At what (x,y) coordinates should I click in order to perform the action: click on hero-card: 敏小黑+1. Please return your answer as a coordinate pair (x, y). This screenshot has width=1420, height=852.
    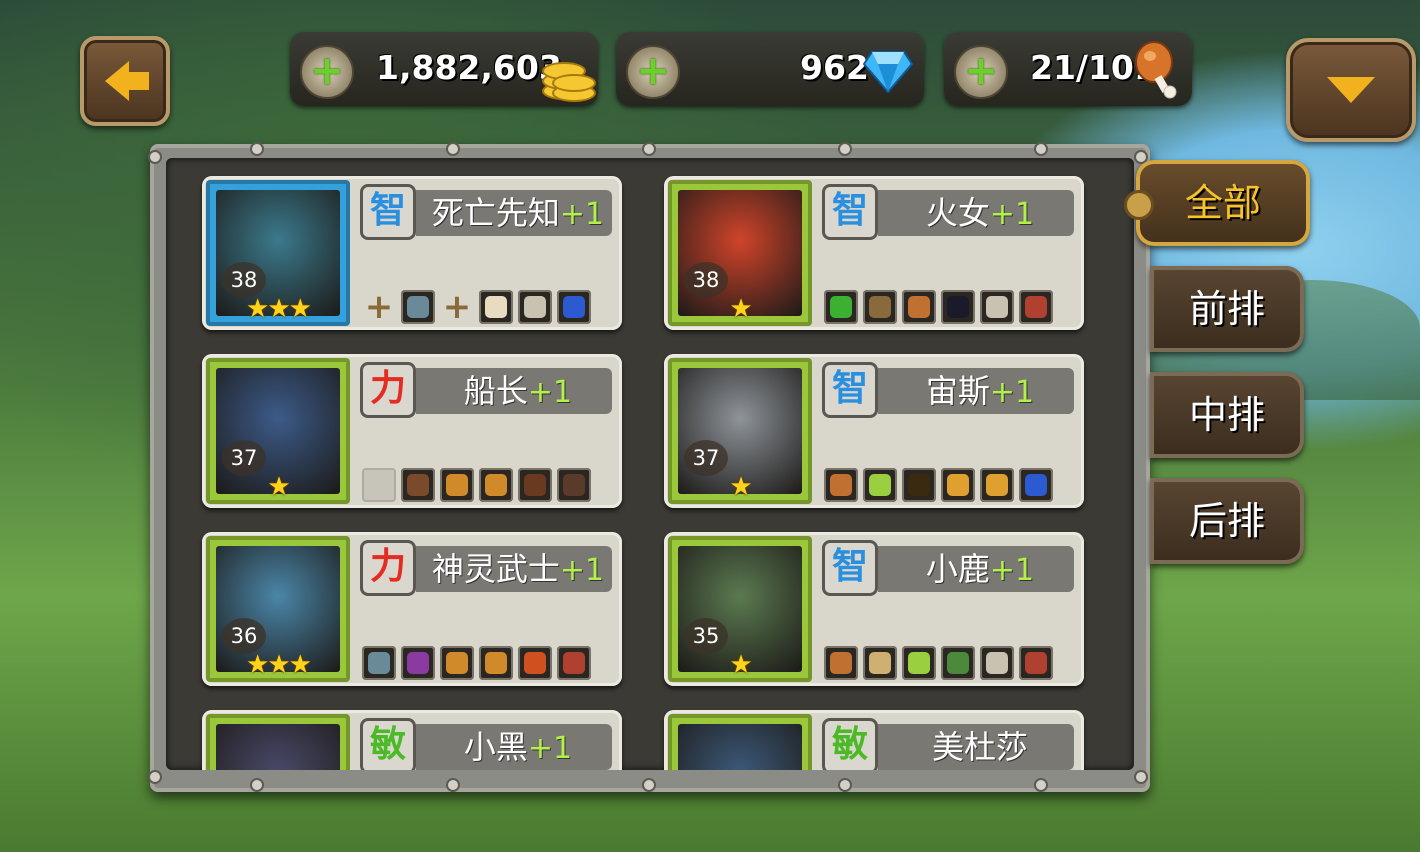
    Looking at the image, I should click on (412, 740).